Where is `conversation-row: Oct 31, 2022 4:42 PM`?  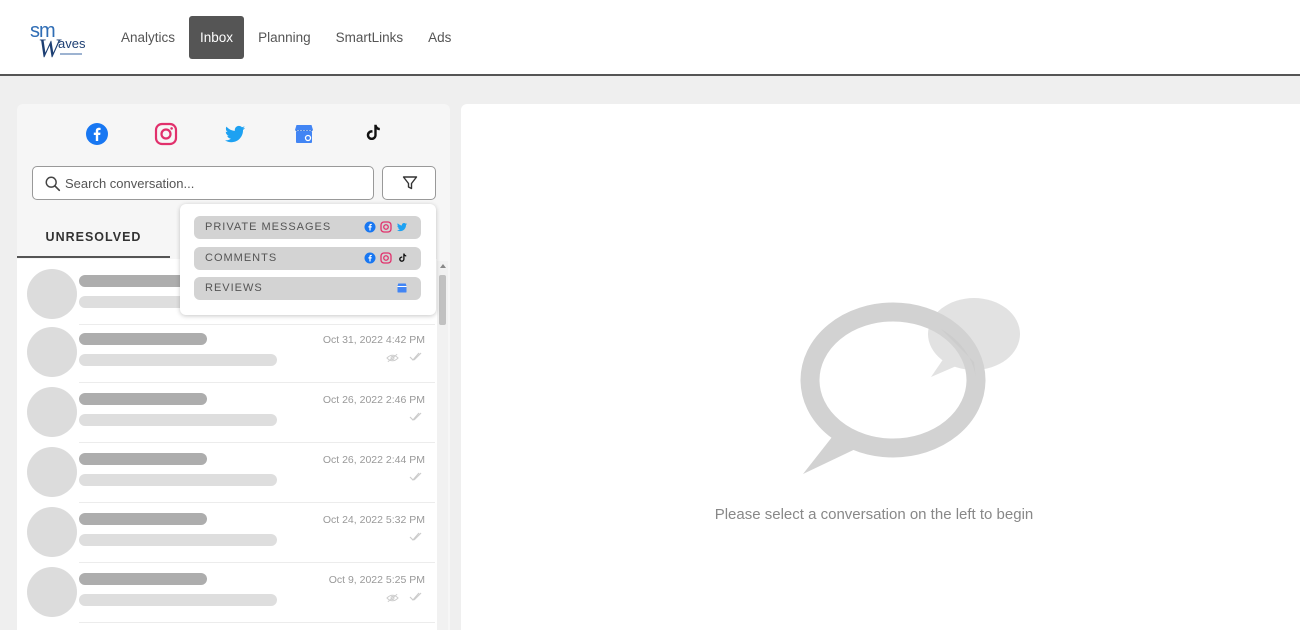
conversation-row: Oct 31, 2022 4:42 PM is located at coordinates (227, 353).